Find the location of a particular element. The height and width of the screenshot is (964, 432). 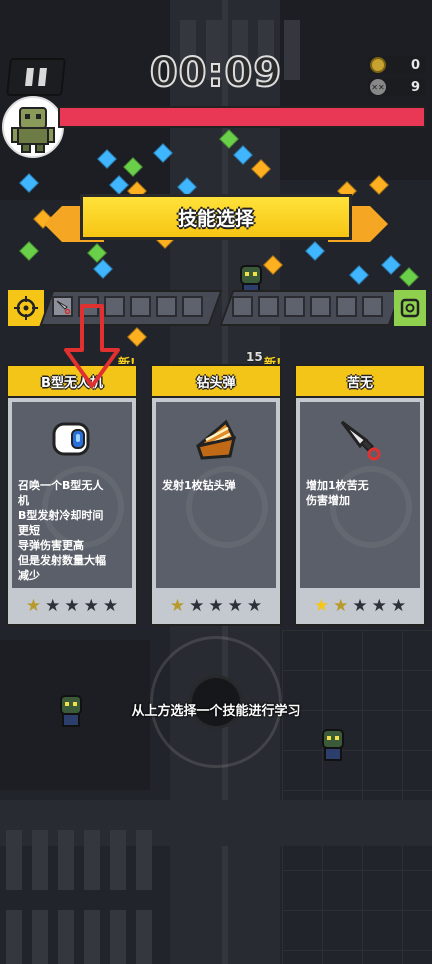

card-body: 发射1枚钻头弹 is located at coordinates (216, 495).